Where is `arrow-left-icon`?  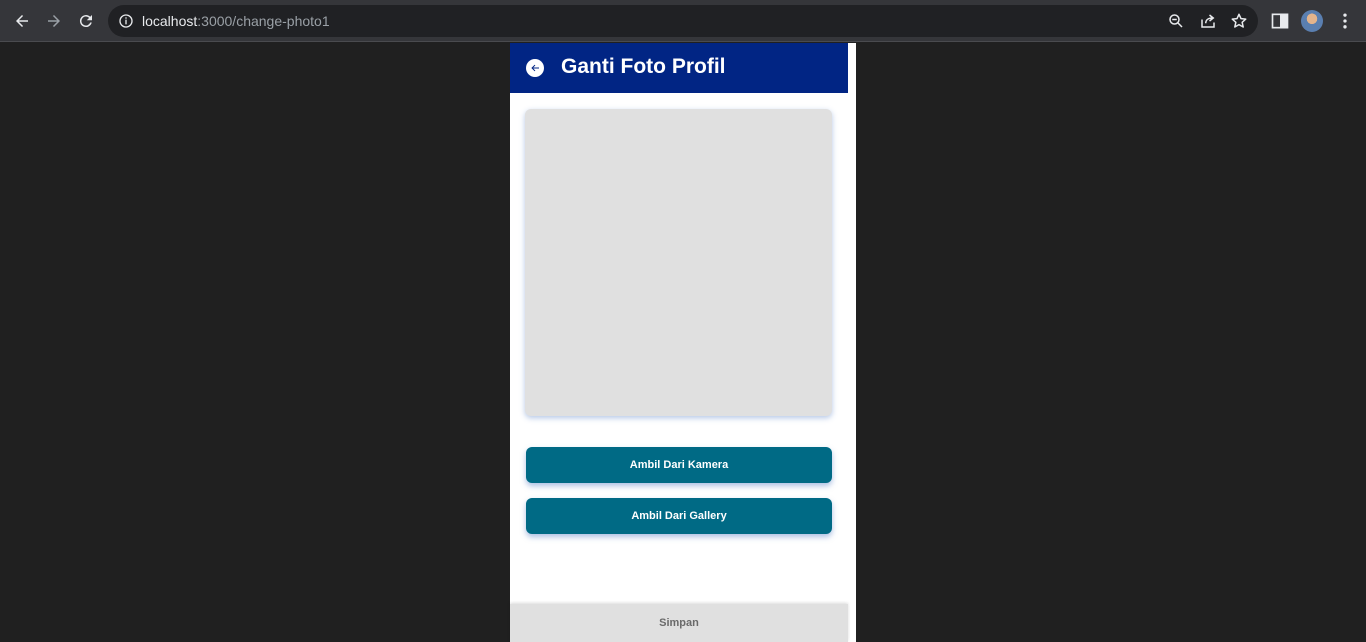 arrow-left-icon is located at coordinates (22, 21).